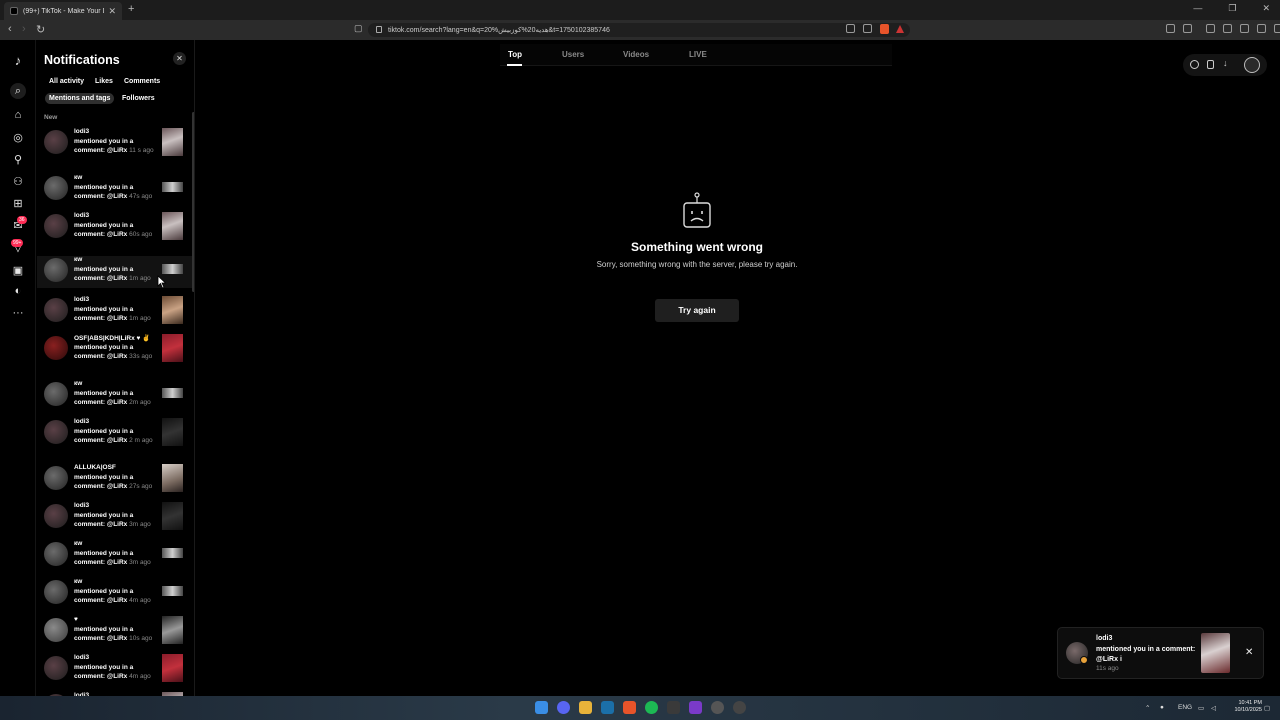 The image size is (1280, 720). Describe the element at coordinates (1227, 63) in the screenshot. I see `download-icon: ↓` at that location.